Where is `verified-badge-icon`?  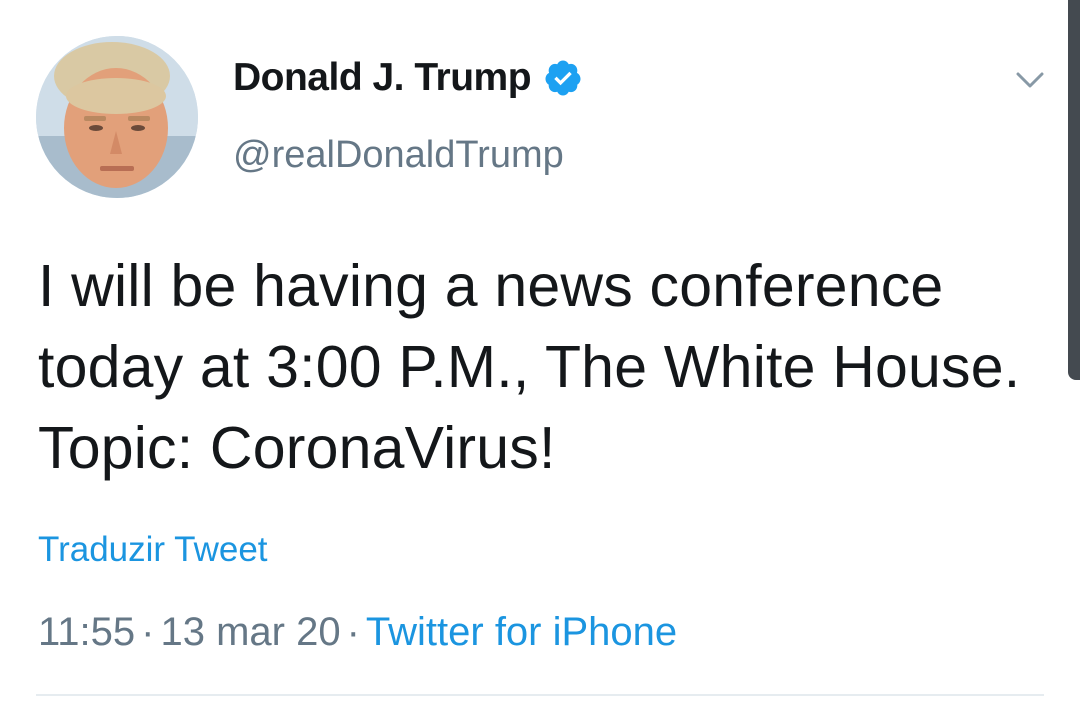
verified-badge-icon is located at coordinates (563, 78).